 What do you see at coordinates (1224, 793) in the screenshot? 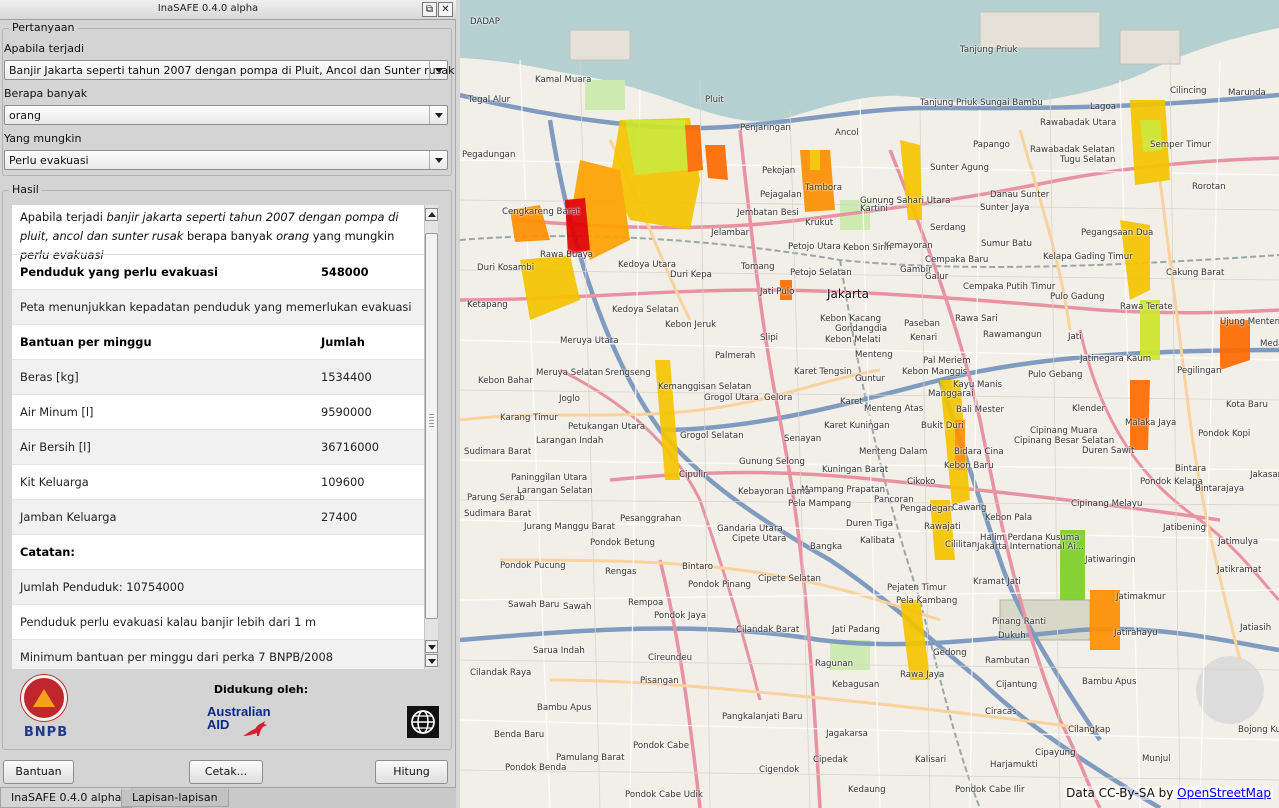
I see `openstreetmap-link: OpenStreetMap` at bounding box center [1224, 793].